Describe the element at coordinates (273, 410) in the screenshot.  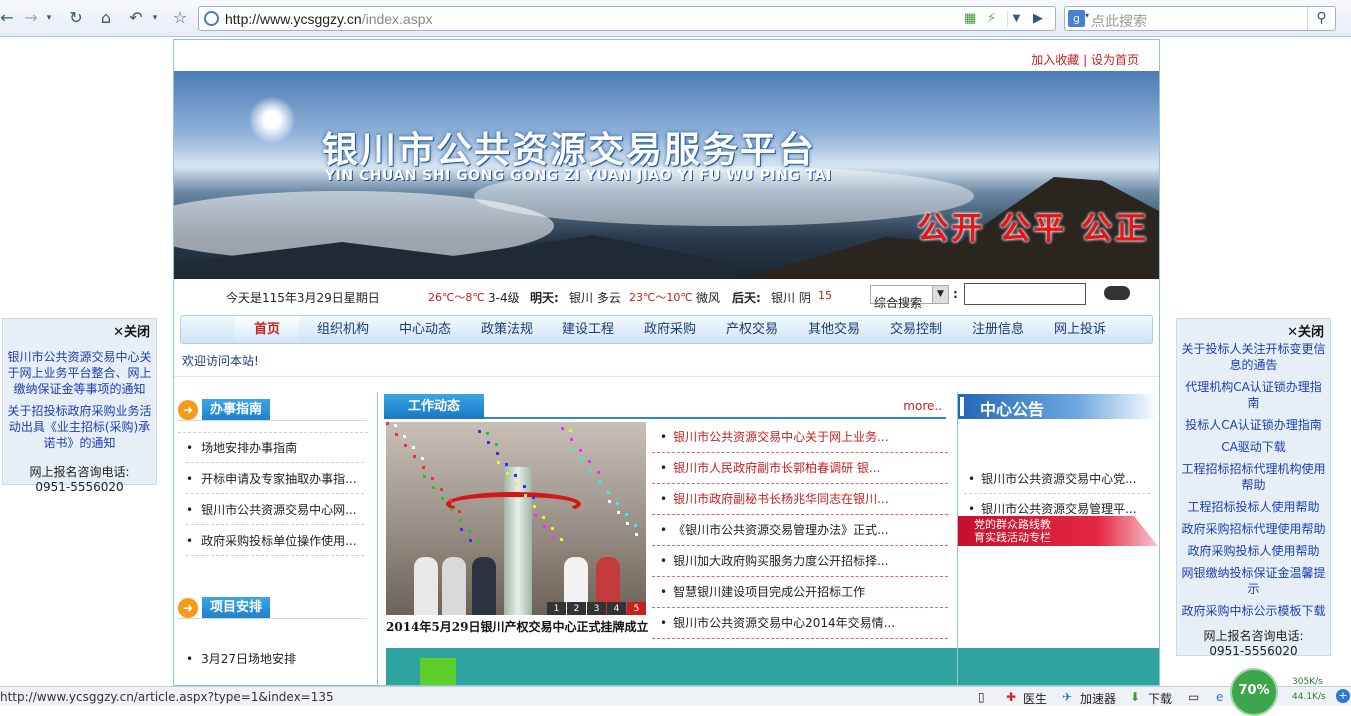
I see `guide-header: ➜ 办事指南` at that location.